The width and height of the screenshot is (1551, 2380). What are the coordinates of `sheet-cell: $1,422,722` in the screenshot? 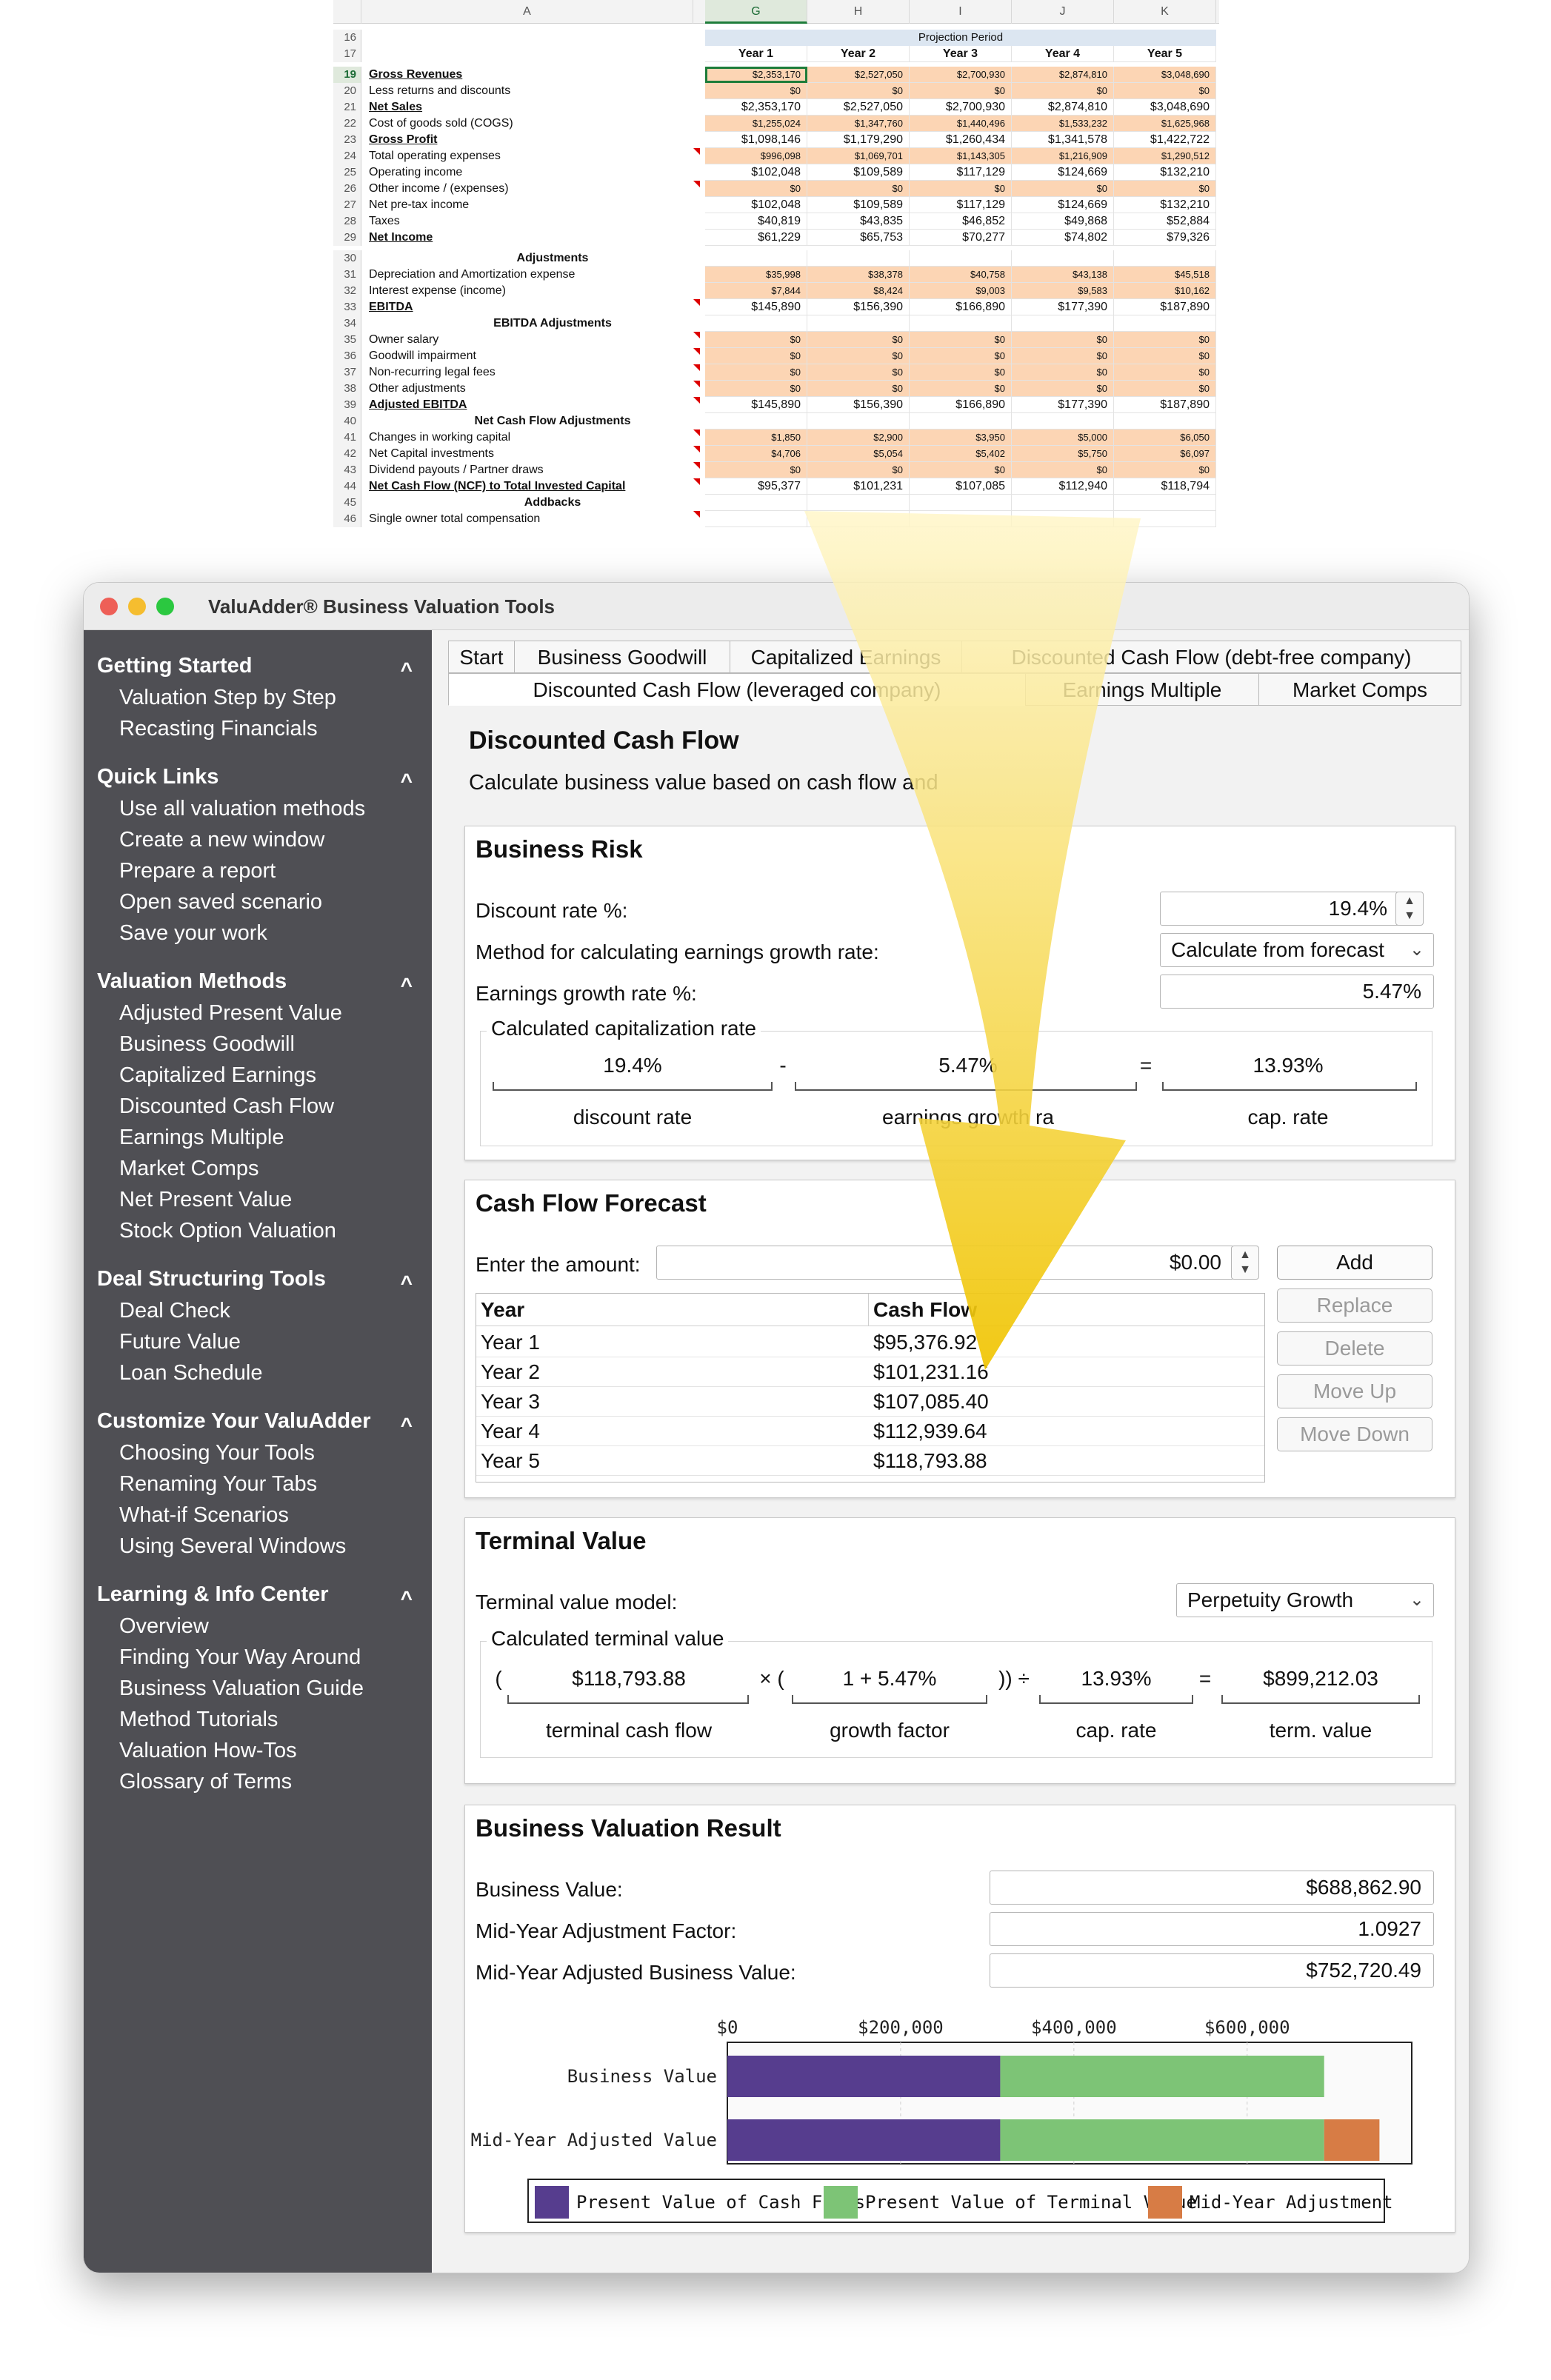 It's located at (1165, 140).